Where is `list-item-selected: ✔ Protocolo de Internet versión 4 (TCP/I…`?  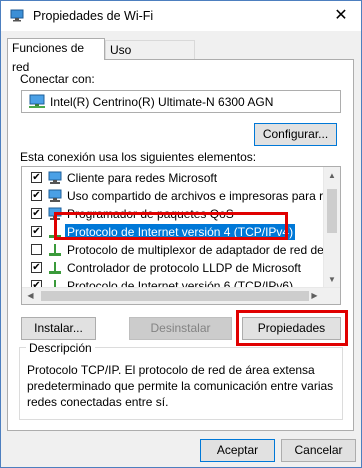
list-item-selected: ✔ Protocolo de Internet versión 4 (TCP/I… is located at coordinates (172, 232).